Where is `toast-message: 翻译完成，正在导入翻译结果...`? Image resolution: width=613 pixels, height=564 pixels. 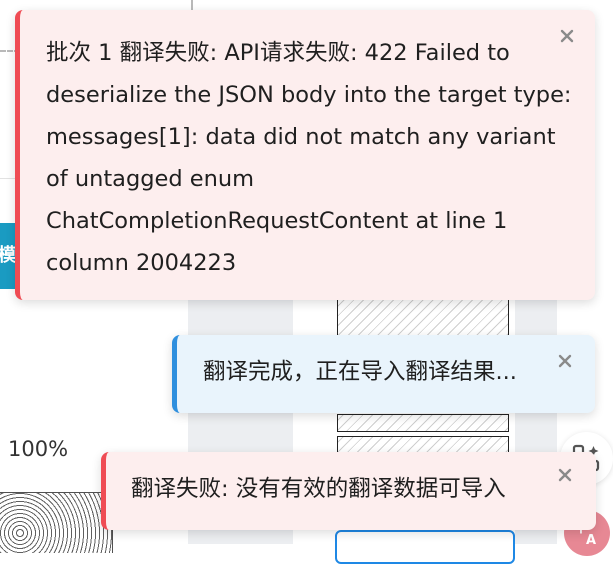
toast-message: 翻译完成，正在导入翻译结果... is located at coordinates (360, 372).